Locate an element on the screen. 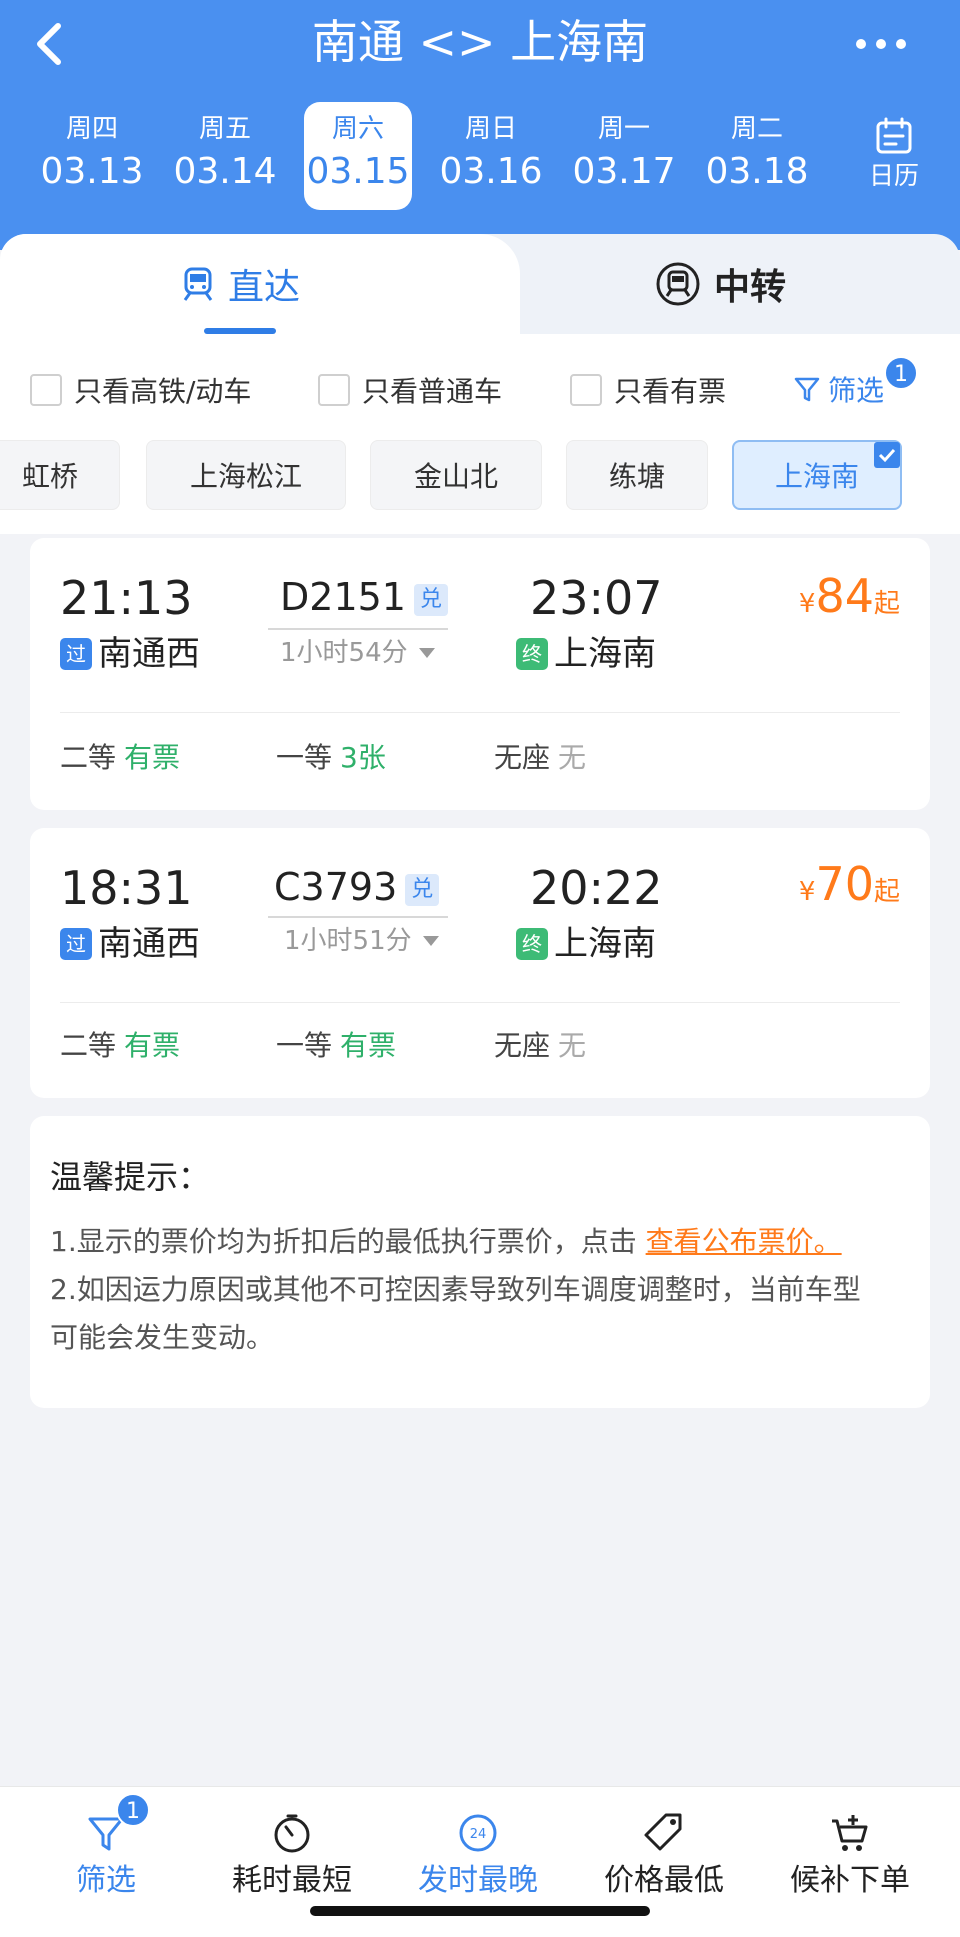 This screenshot has width=960, height=1937. price-value: 70 is located at coordinates (844, 884).